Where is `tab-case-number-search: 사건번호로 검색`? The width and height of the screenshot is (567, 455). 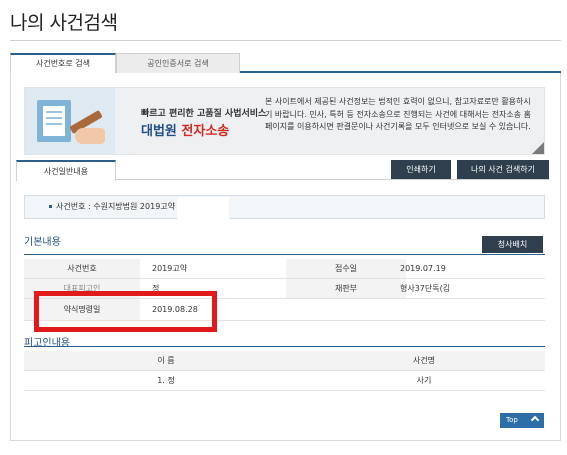 tab-case-number-search: 사건번호로 검색 is located at coordinates (63, 63).